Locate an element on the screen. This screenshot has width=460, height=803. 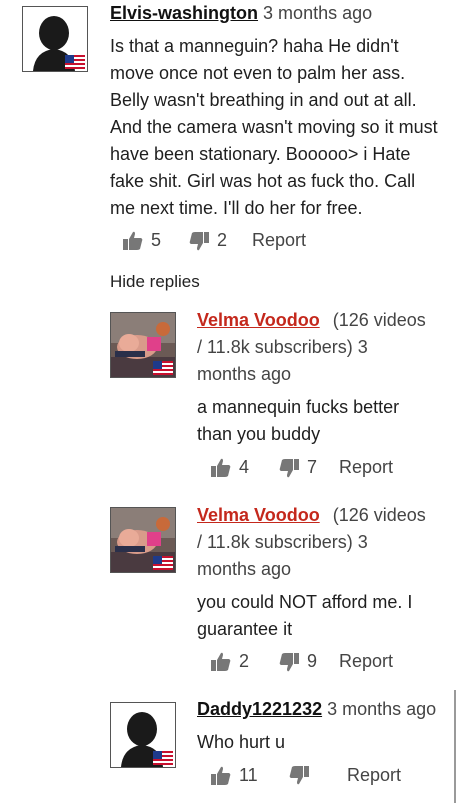
reply-actions: 11 Report is located at coordinates (325, 777).